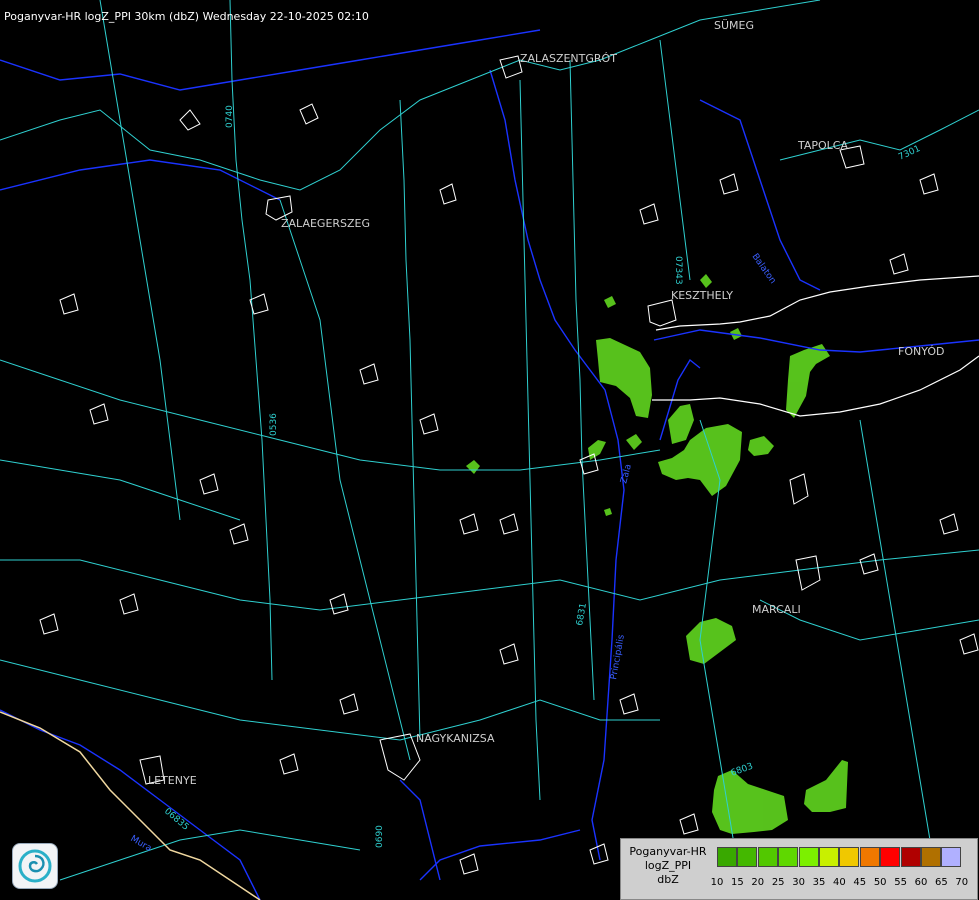 The image size is (979, 900). I want to click on legend-label: 50, so click(880, 882).